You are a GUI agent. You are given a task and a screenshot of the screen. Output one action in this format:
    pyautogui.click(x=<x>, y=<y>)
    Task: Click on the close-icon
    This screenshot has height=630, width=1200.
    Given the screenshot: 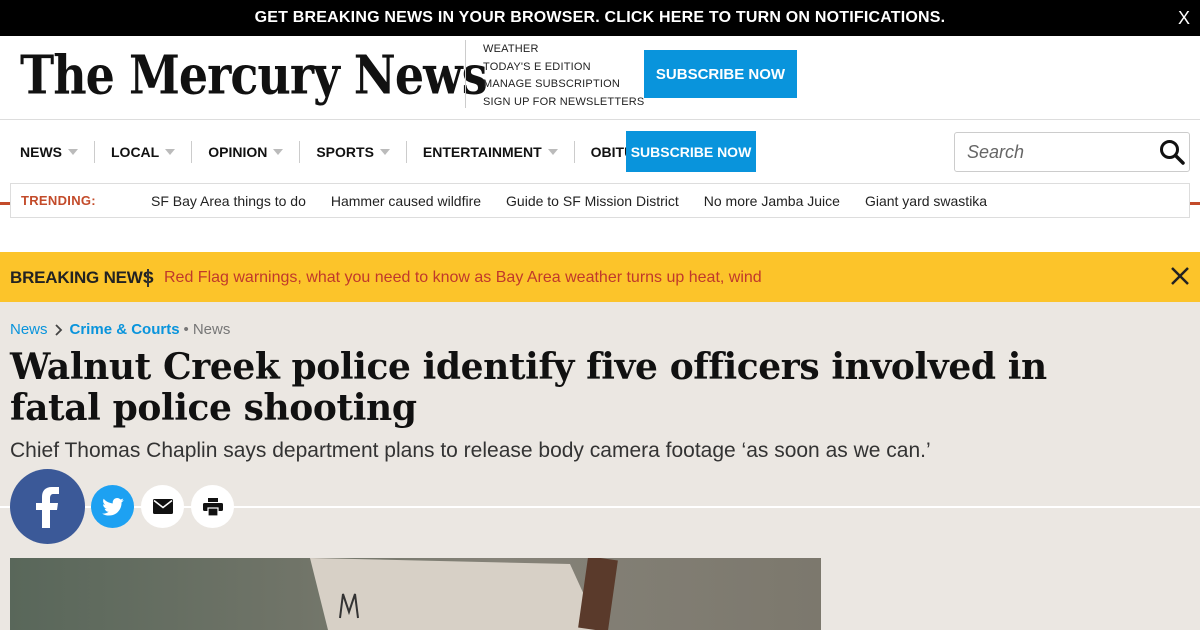 What is the action you would take?
    pyautogui.click(x=1180, y=276)
    